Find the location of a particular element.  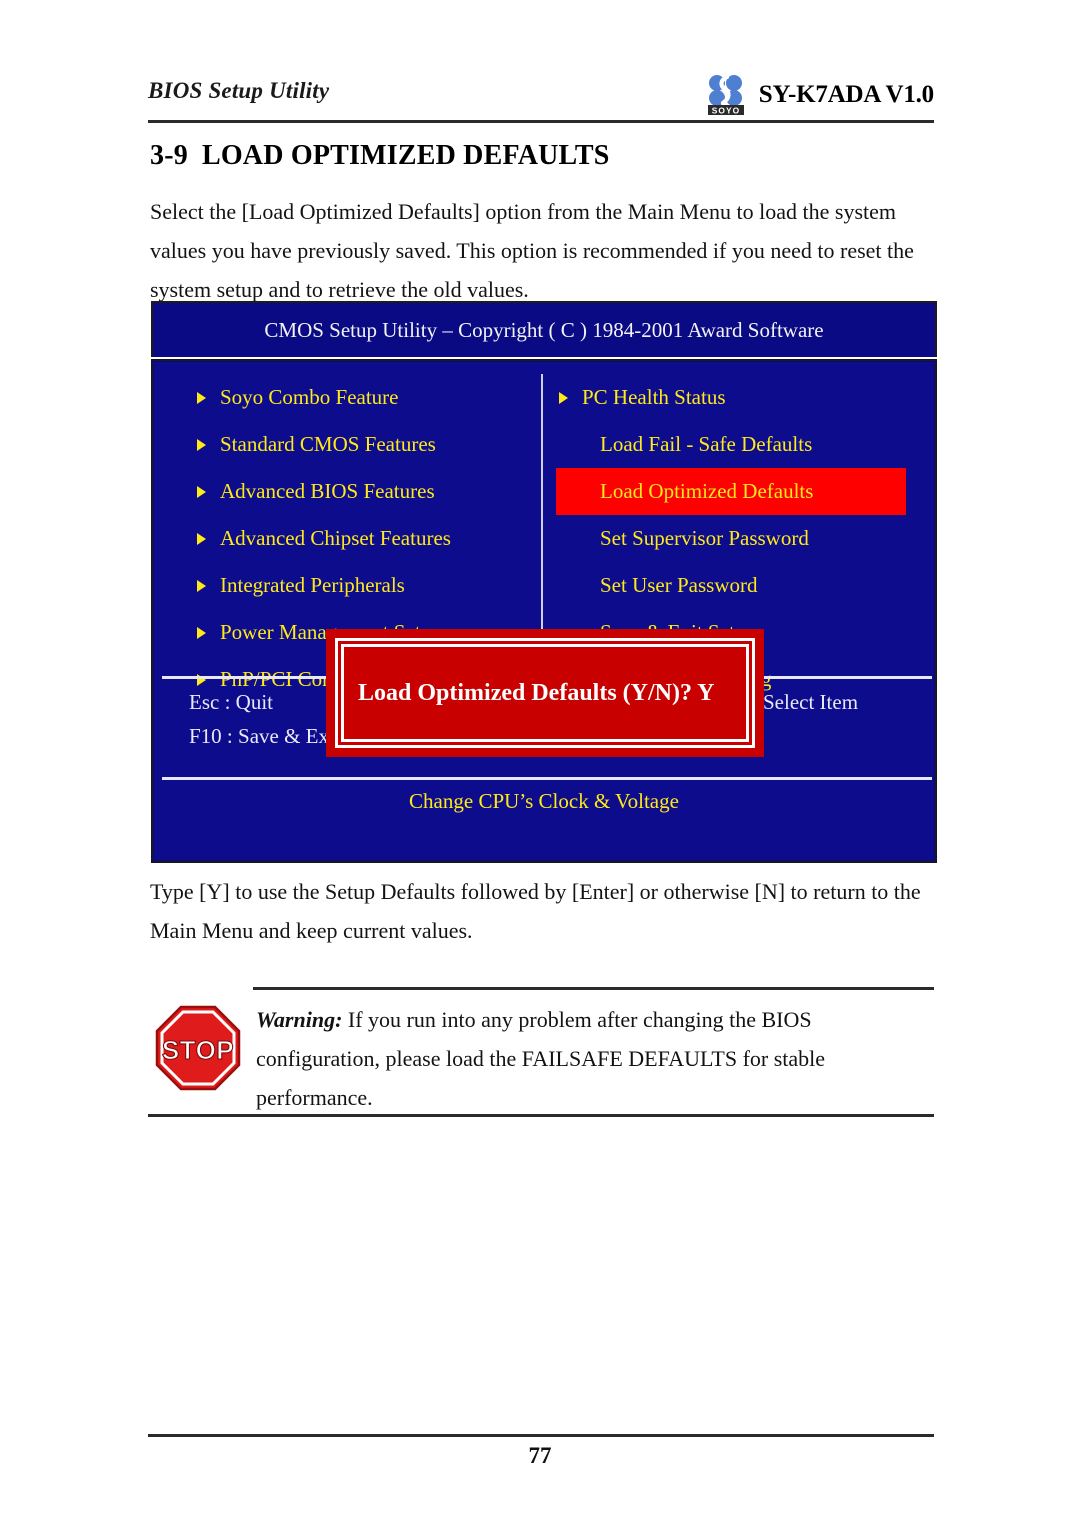

menu-item-load-fail-safe-defaults: Load Fail - Safe Defaults is located at coordinates (731, 444).